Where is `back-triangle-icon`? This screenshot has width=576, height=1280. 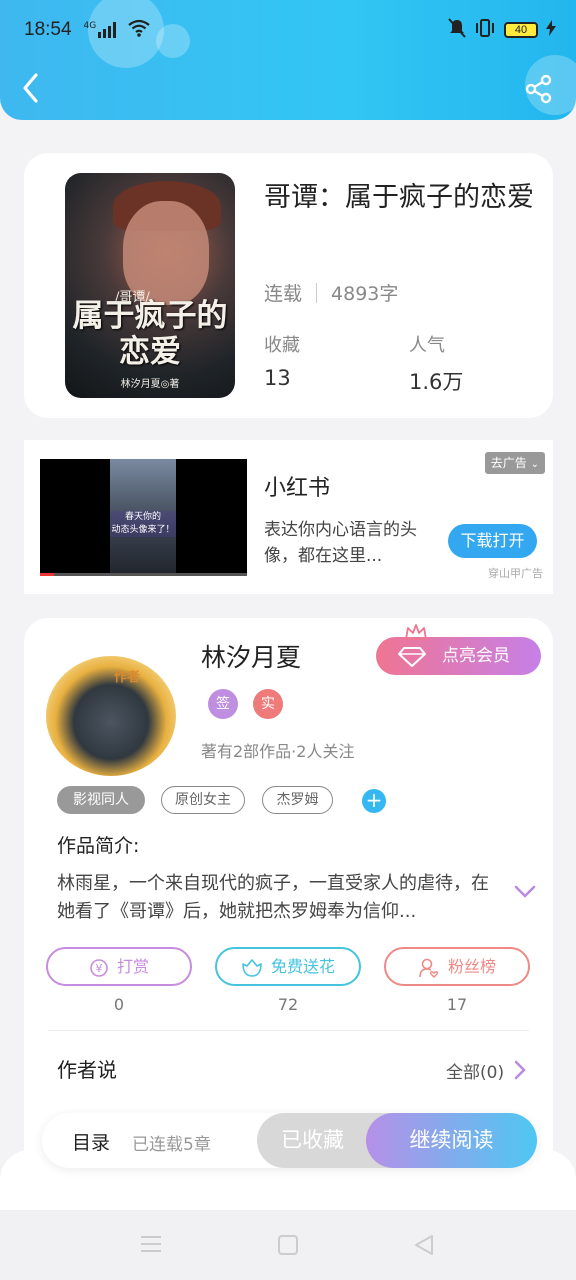 back-triangle-icon is located at coordinates (424, 1247).